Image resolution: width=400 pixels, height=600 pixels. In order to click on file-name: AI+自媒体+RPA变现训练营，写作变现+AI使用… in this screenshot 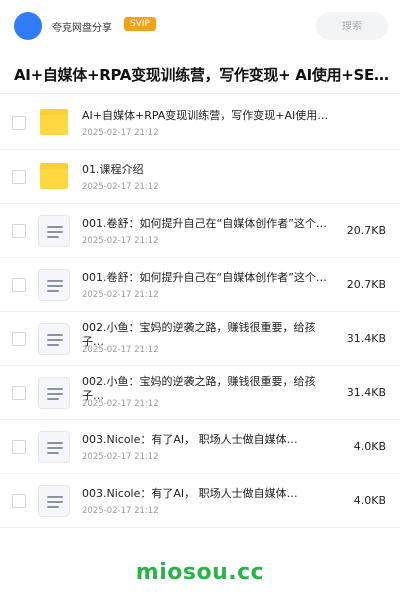, I will do `click(205, 115)`.